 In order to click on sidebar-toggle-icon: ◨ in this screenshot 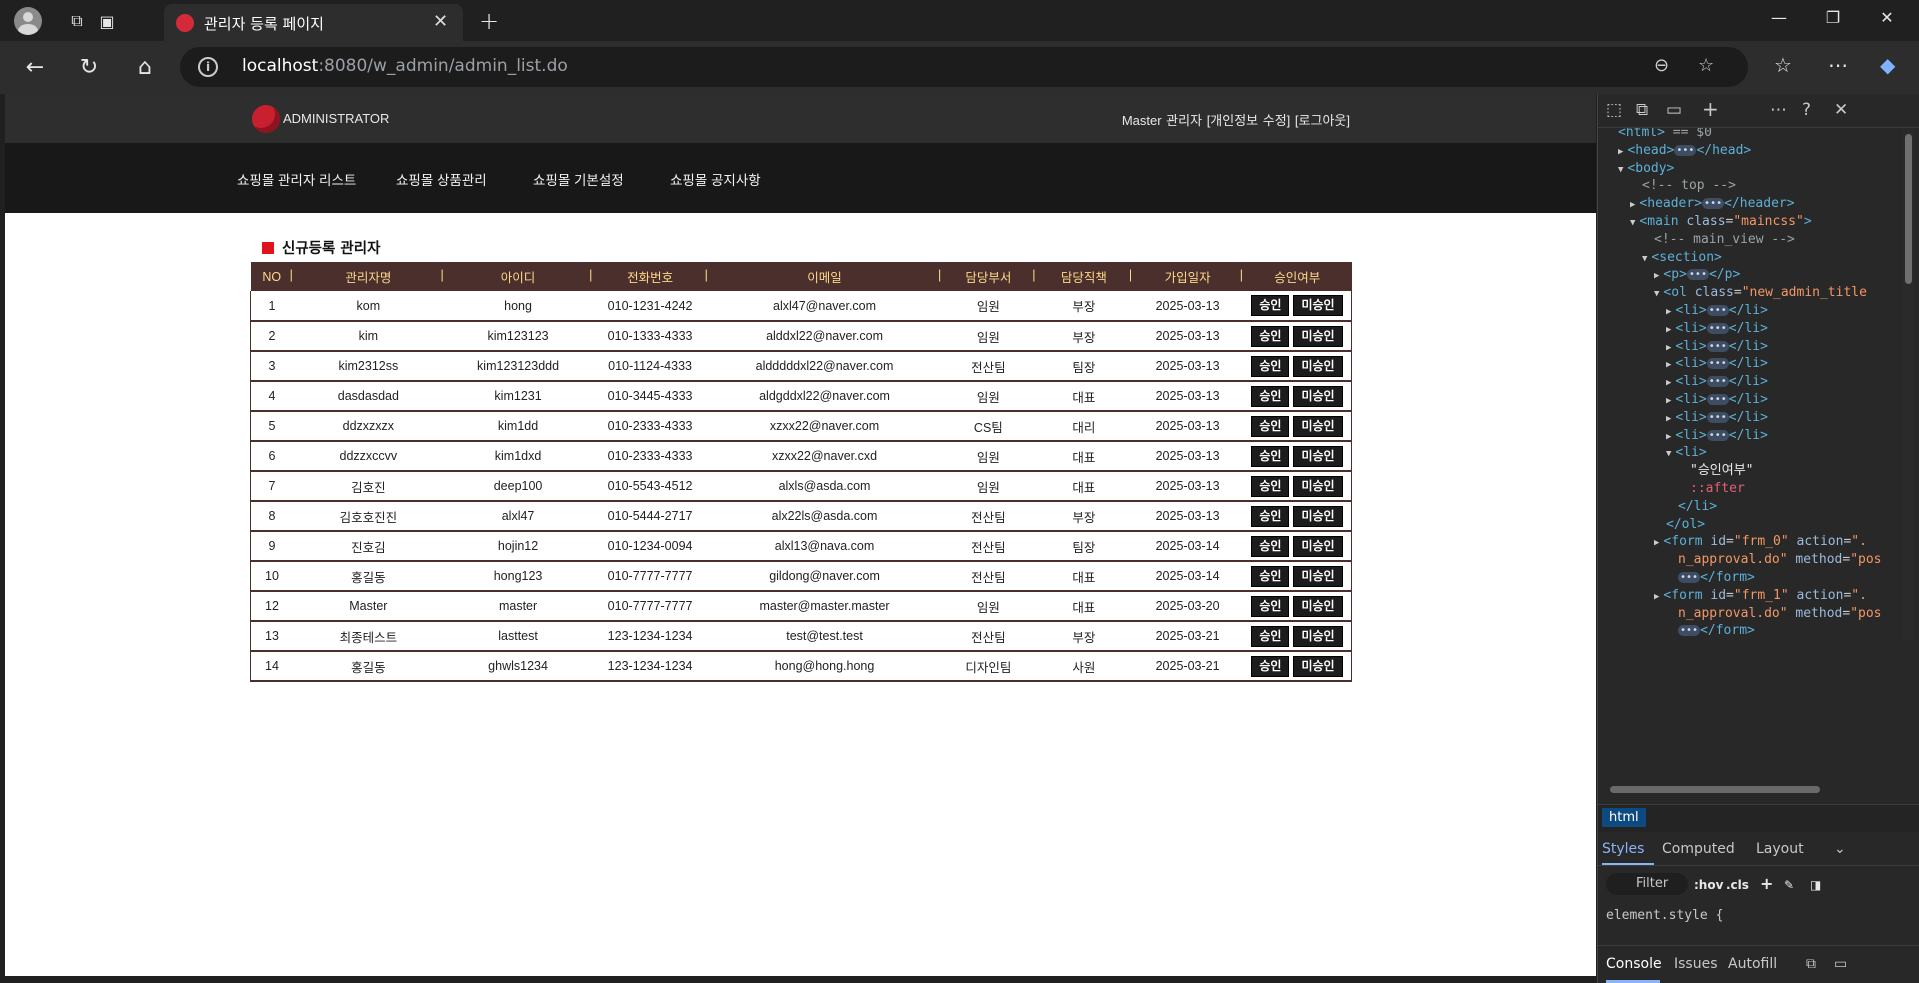, I will do `click(1815, 885)`.